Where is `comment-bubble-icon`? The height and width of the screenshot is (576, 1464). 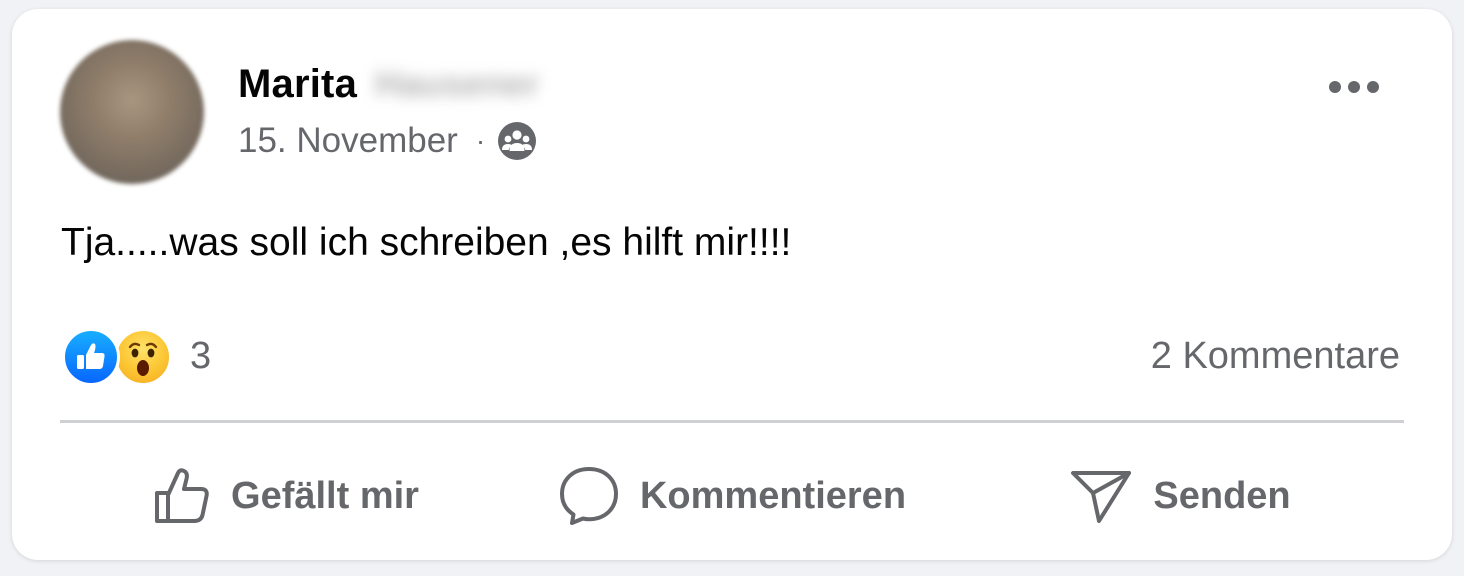
comment-bubble-icon is located at coordinates (588, 496).